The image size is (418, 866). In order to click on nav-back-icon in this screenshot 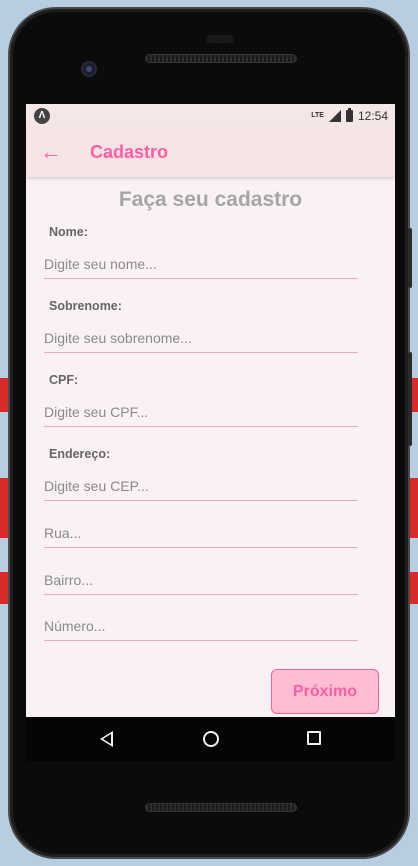, I will do `click(106, 739)`.